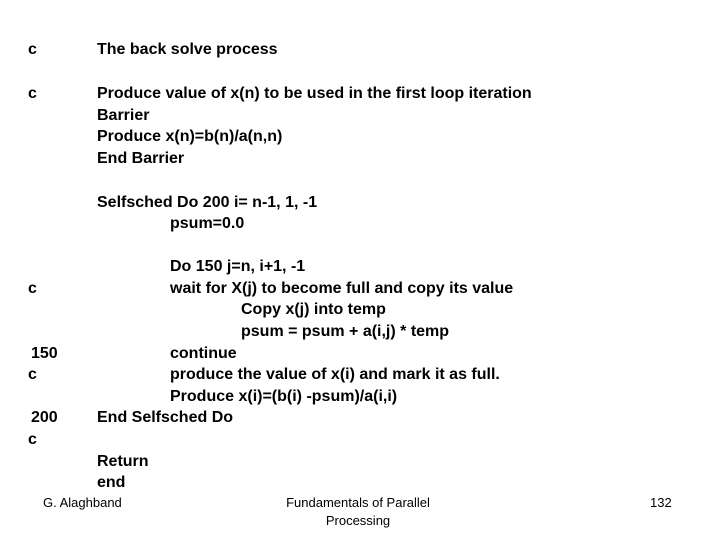  What do you see at coordinates (345, 331) in the screenshot?
I see `code-line: psum = psum + a(i,j) * temp` at bounding box center [345, 331].